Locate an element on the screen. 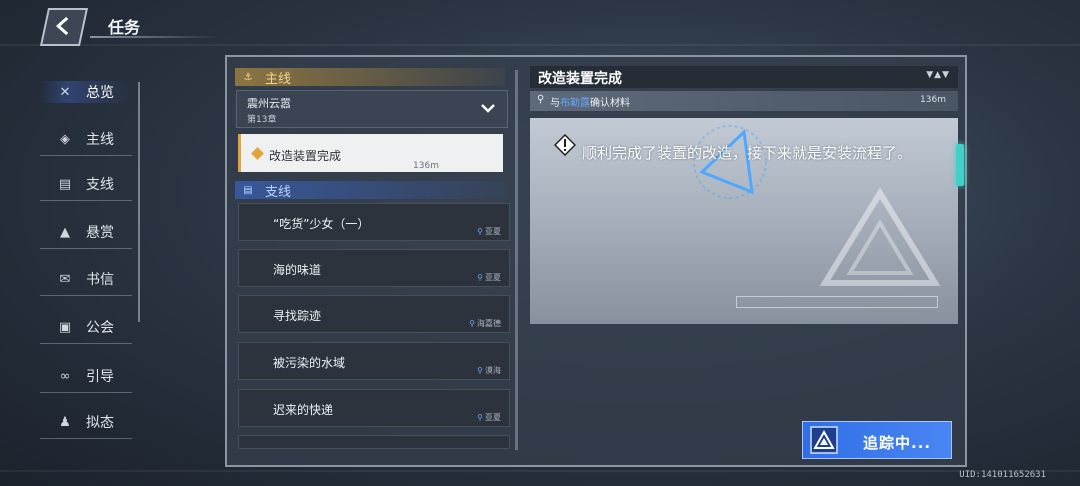 The height and width of the screenshot is (486, 1080). nav-label: 书信 is located at coordinates (100, 280).